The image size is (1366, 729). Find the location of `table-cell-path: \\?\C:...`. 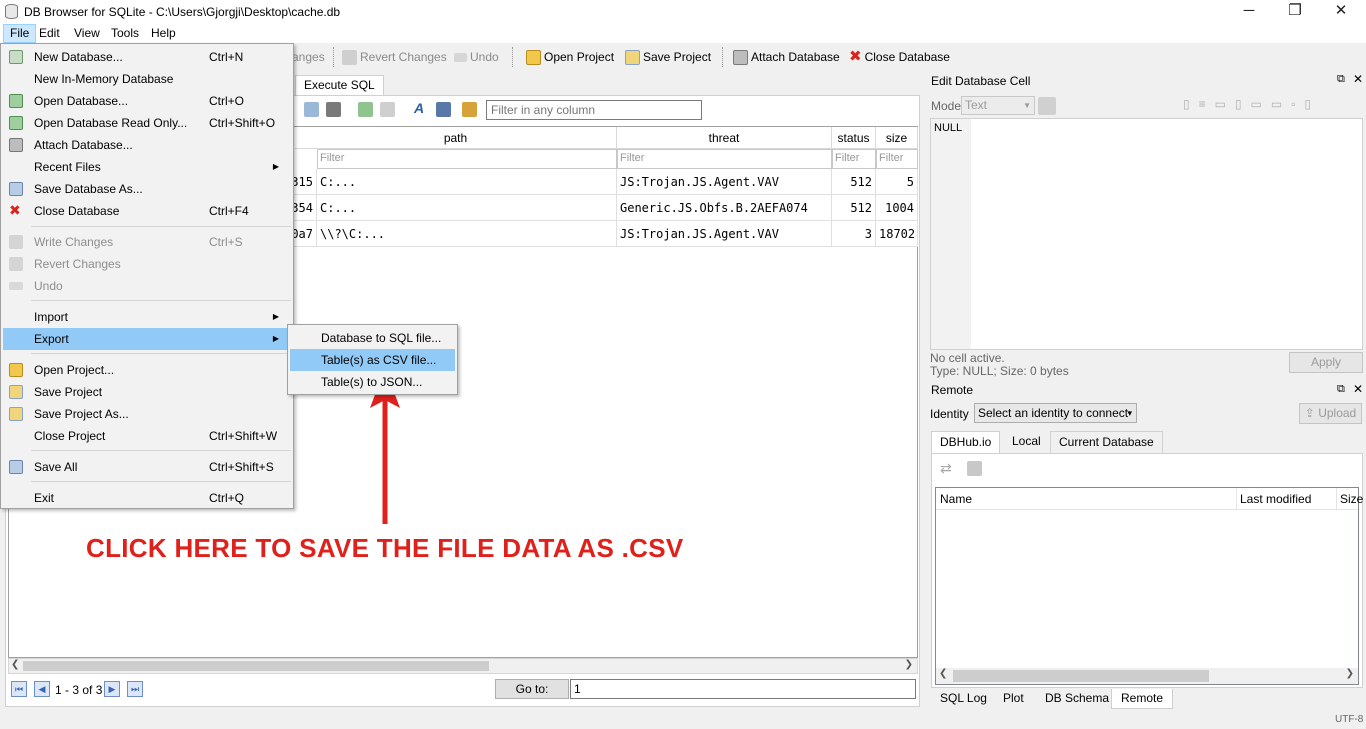

table-cell-path: \\?\C:... is located at coordinates (467, 234).